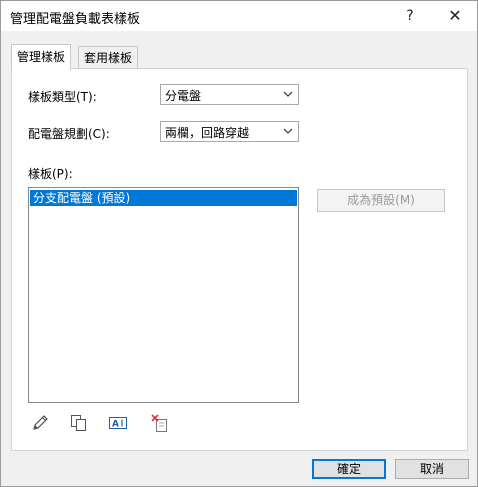  I want to click on cancel-button: 取消, so click(432, 469).